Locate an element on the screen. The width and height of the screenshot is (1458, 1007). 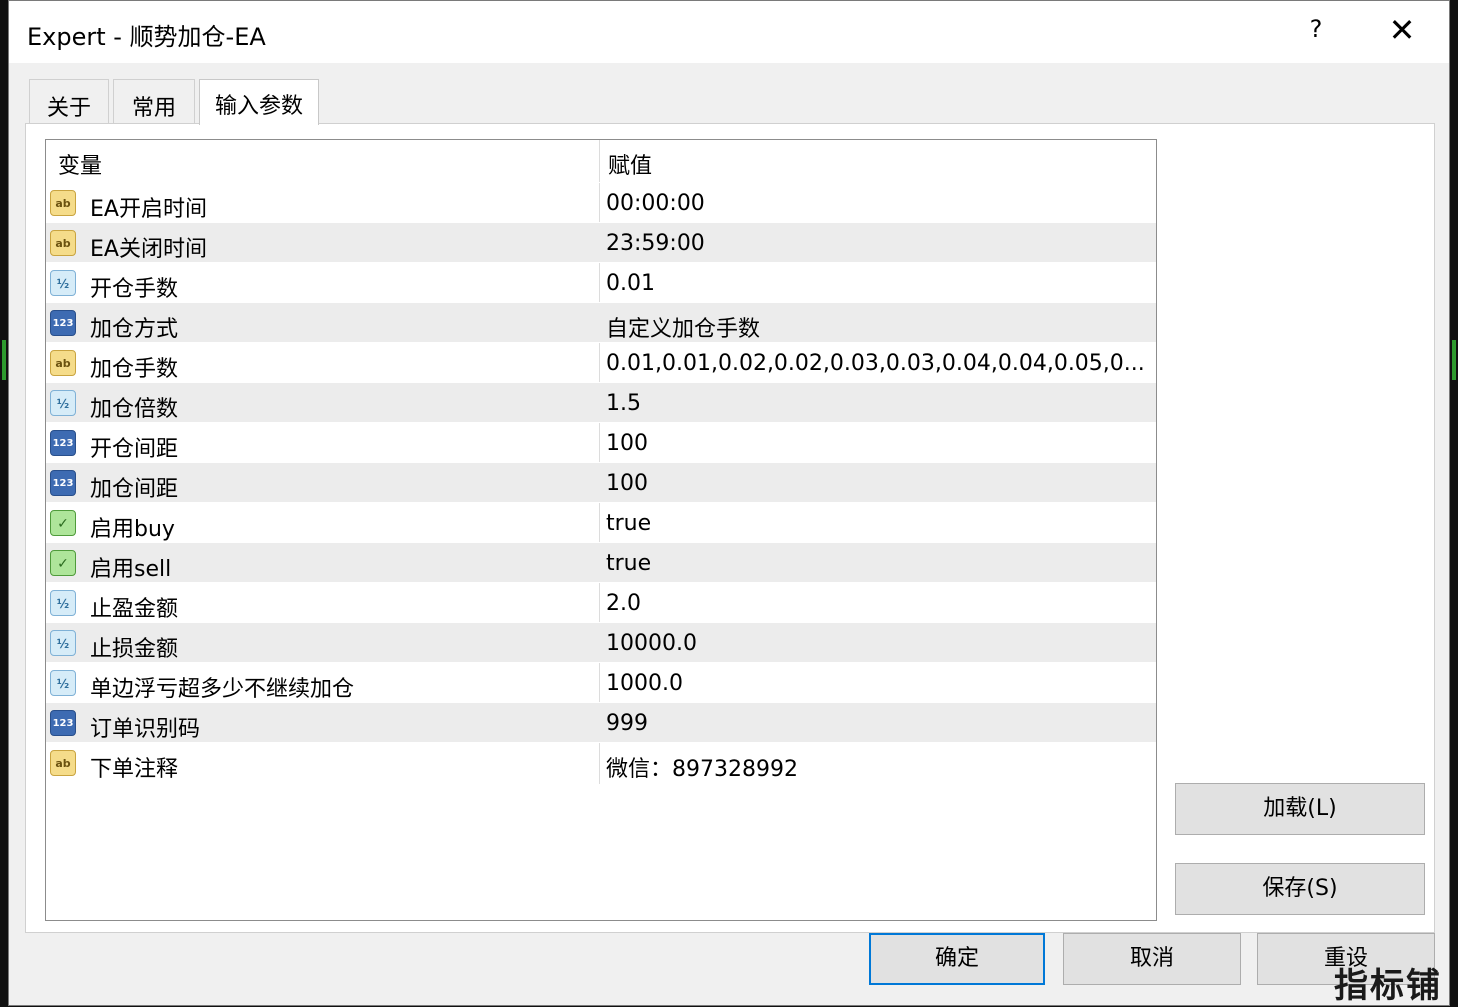
tab-about: 关于 is located at coordinates (69, 101).